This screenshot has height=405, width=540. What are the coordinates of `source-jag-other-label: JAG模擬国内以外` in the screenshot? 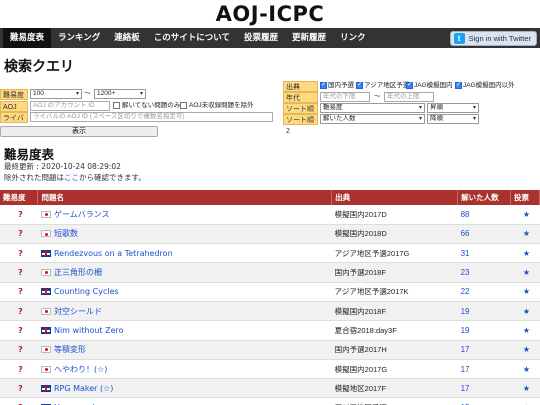 It's located at (489, 85).